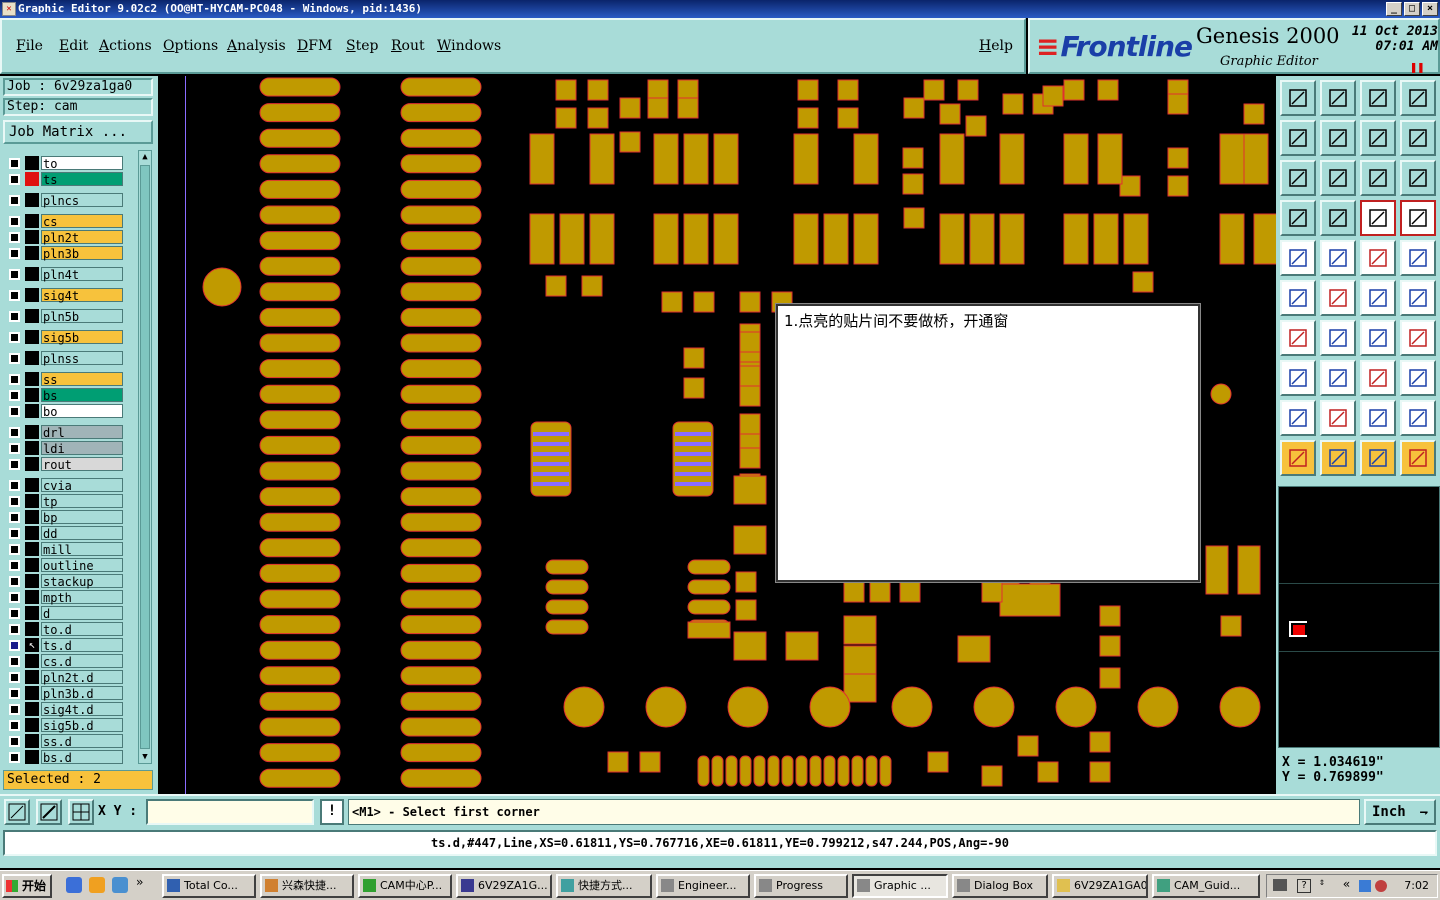 The width and height of the screenshot is (1440, 900). Describe the element at coordinates (1378, 258) in the screenshot. I see `ruler-icon` at that location.